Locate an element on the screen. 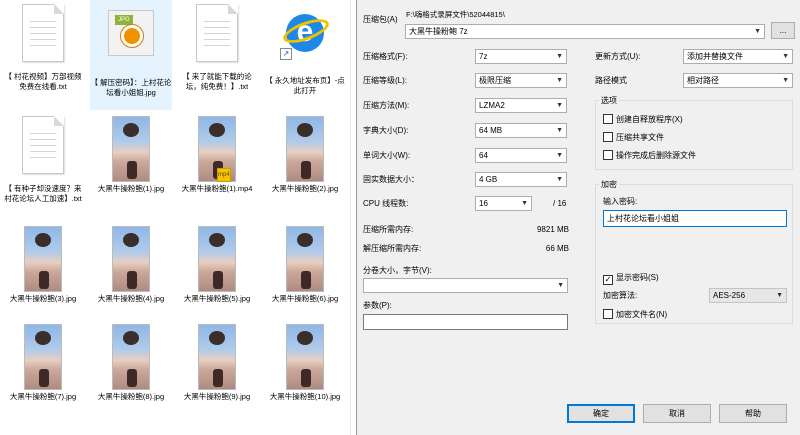 The width and height of the screenshot is (800, 435). cpu-threads-select: 16 ▼ is located at coordinates (503, 203).